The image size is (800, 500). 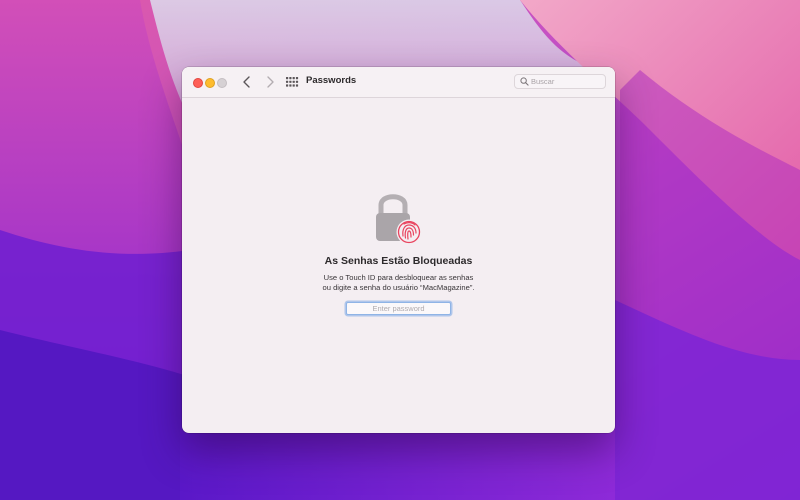 What do you see at coordinates (222, 83) in the screenshot?
I see `zoom-window-button` at bounding box center [222, 83].